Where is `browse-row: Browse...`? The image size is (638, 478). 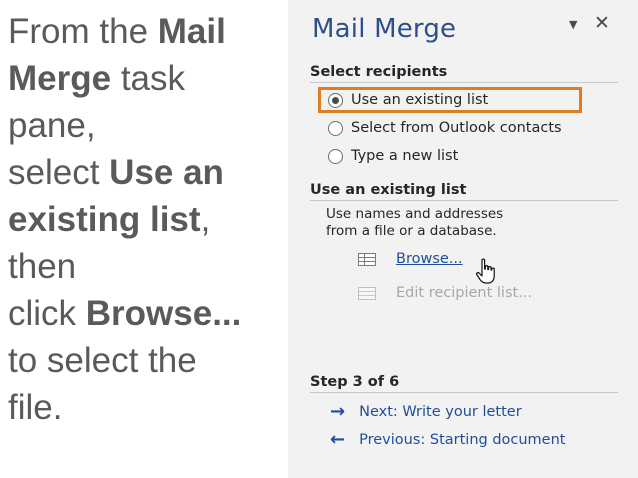
browse-row: Browse... is located at coordinates (410, 259).